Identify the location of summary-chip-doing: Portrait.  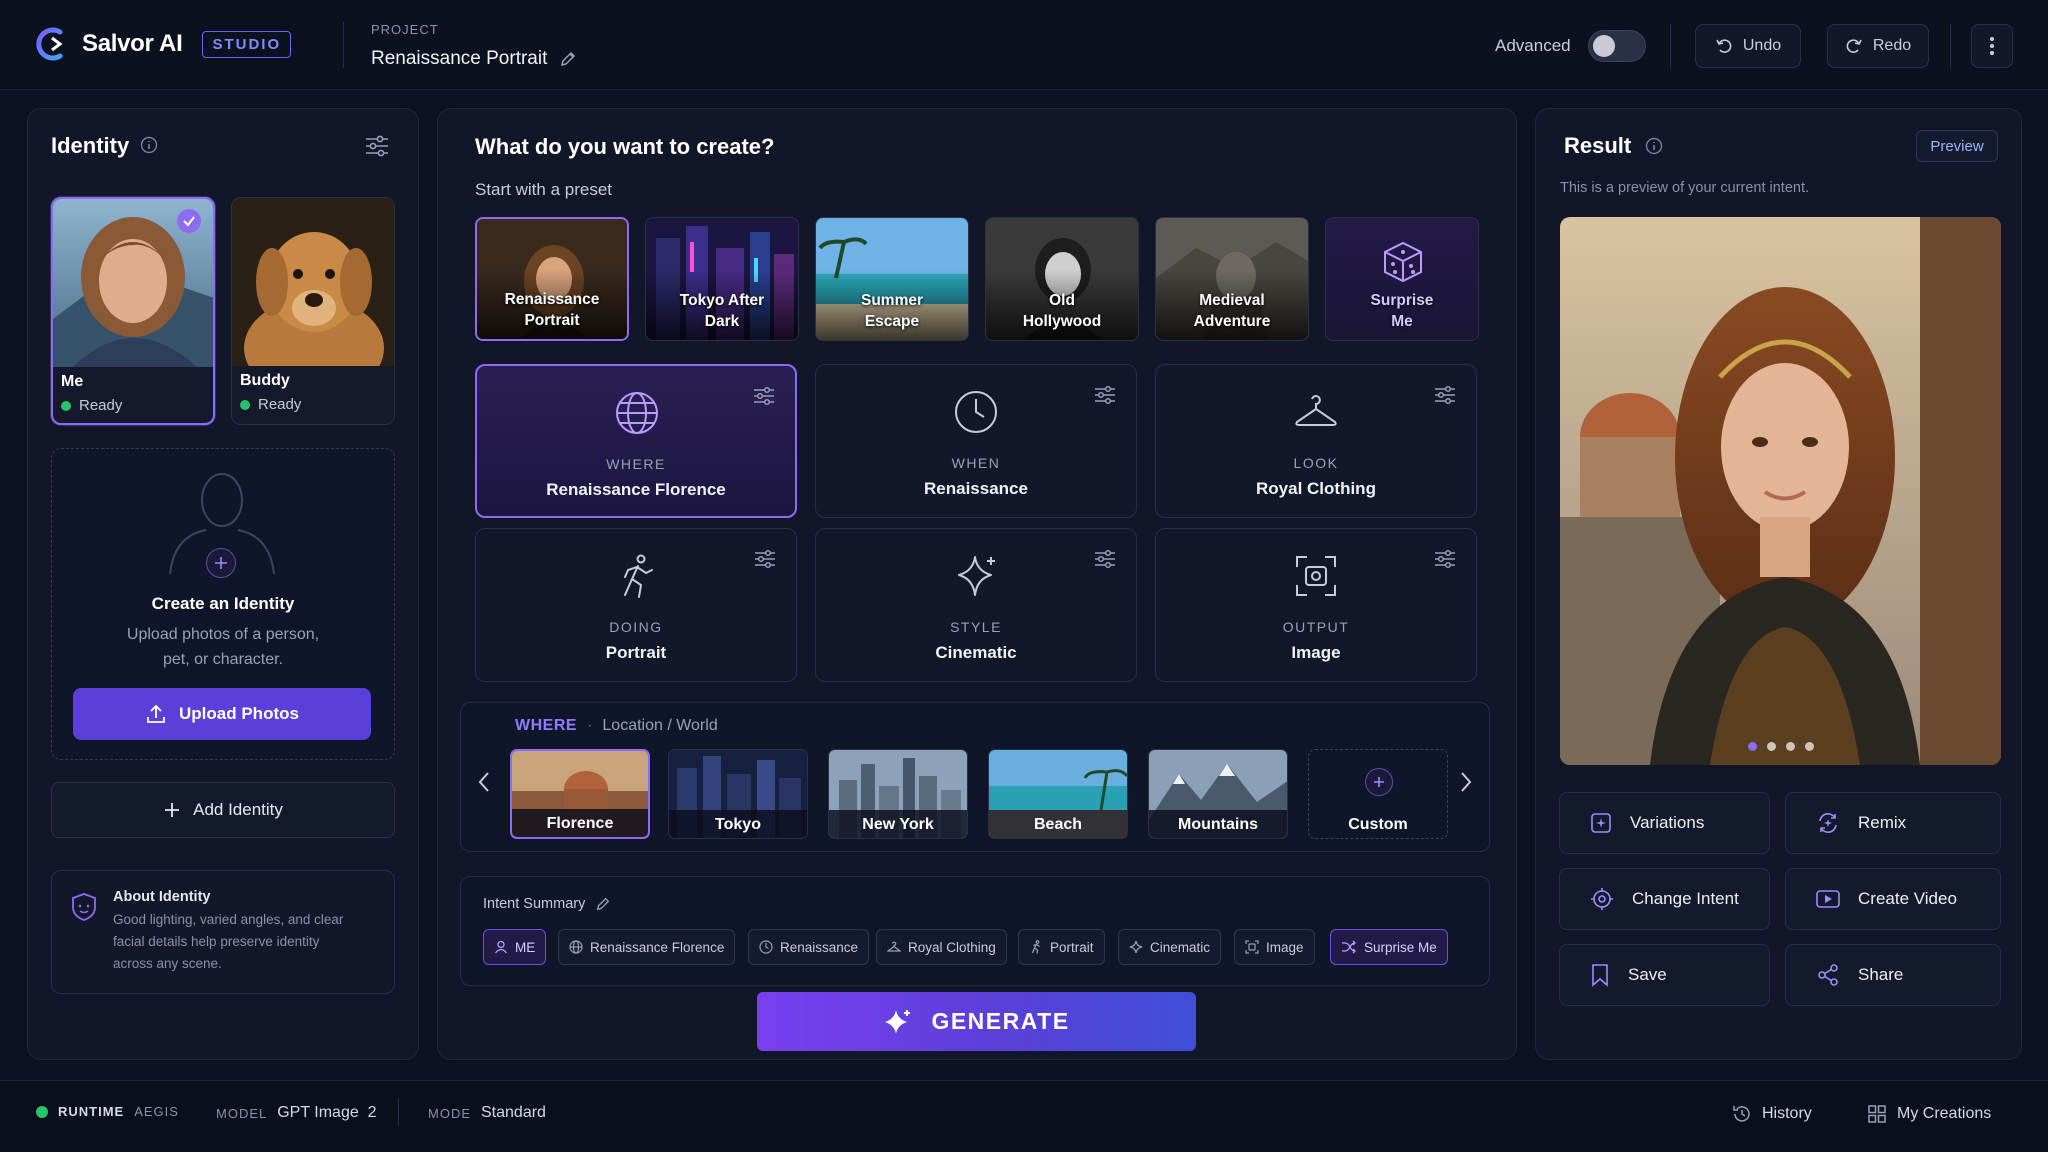
(1061, 947).